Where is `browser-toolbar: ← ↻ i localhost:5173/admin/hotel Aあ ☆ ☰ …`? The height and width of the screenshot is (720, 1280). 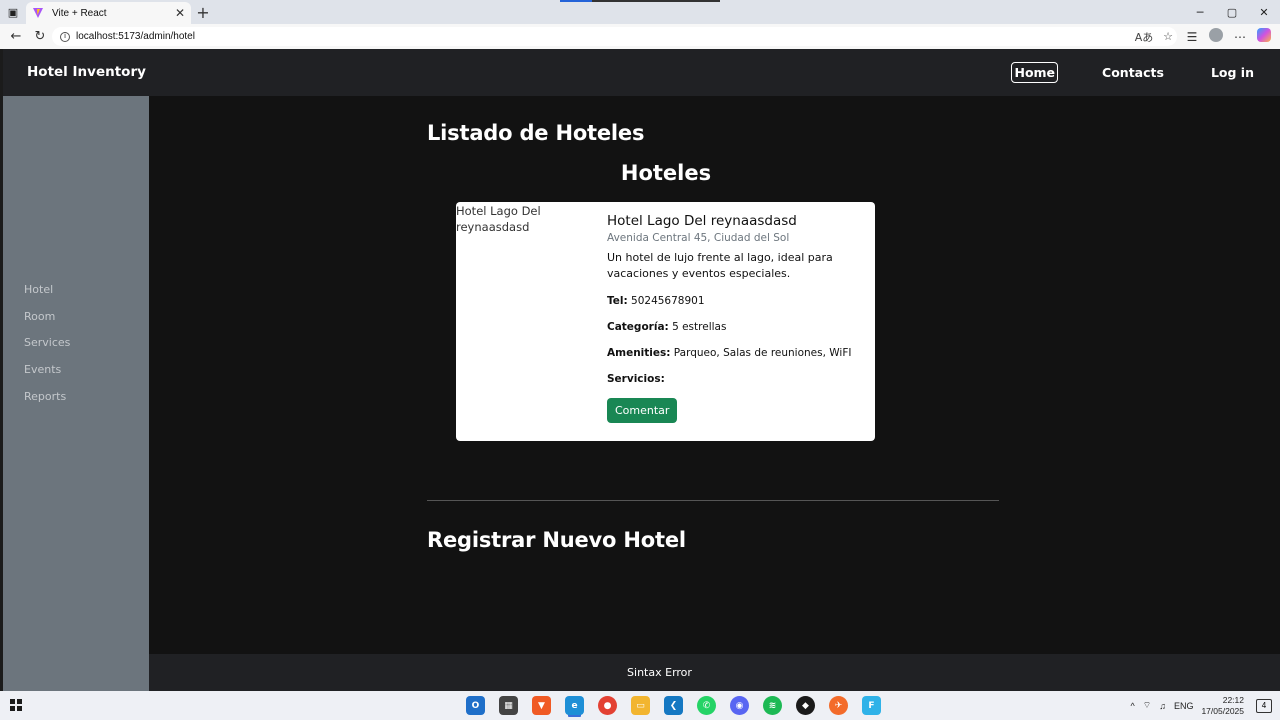 browser-toolbar: ← ↻ i localhost:5173/admin/hotel Aあ ☆ ☰ … is located at coordinates (640, 36).